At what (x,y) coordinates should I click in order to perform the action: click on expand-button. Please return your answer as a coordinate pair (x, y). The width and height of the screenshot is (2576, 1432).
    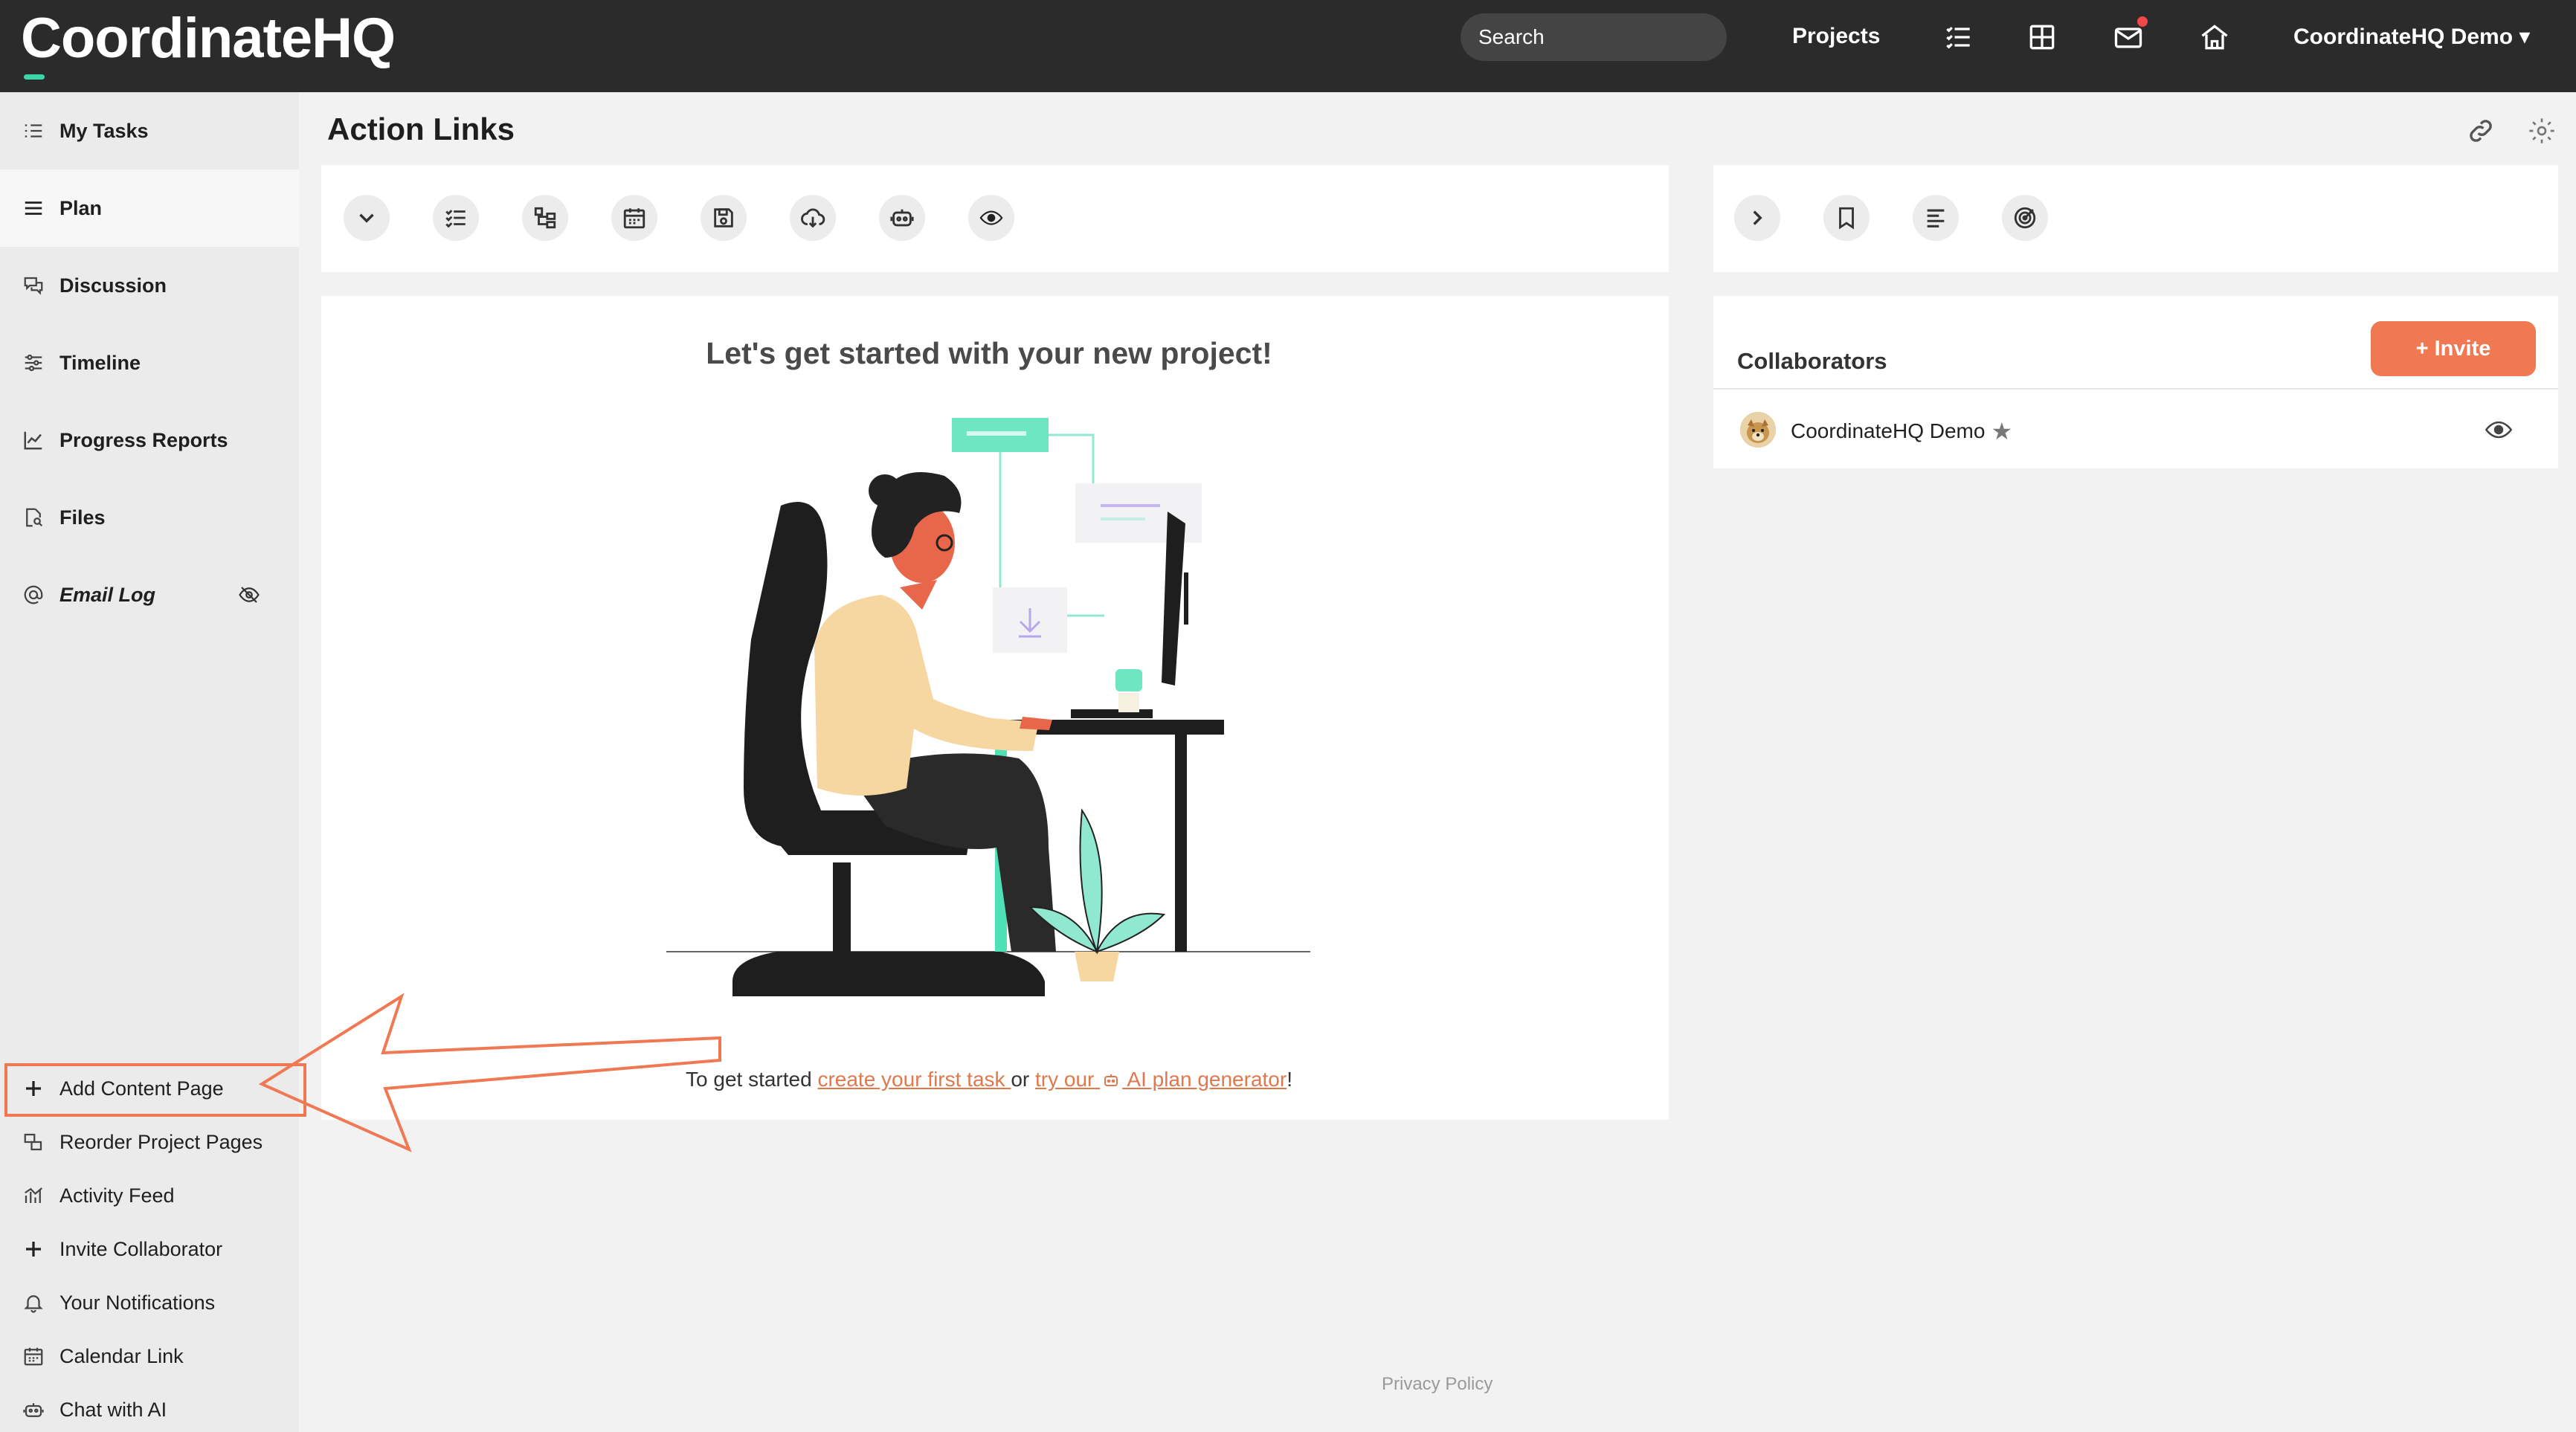
    Looking at the image, I should click on (1757, 218).